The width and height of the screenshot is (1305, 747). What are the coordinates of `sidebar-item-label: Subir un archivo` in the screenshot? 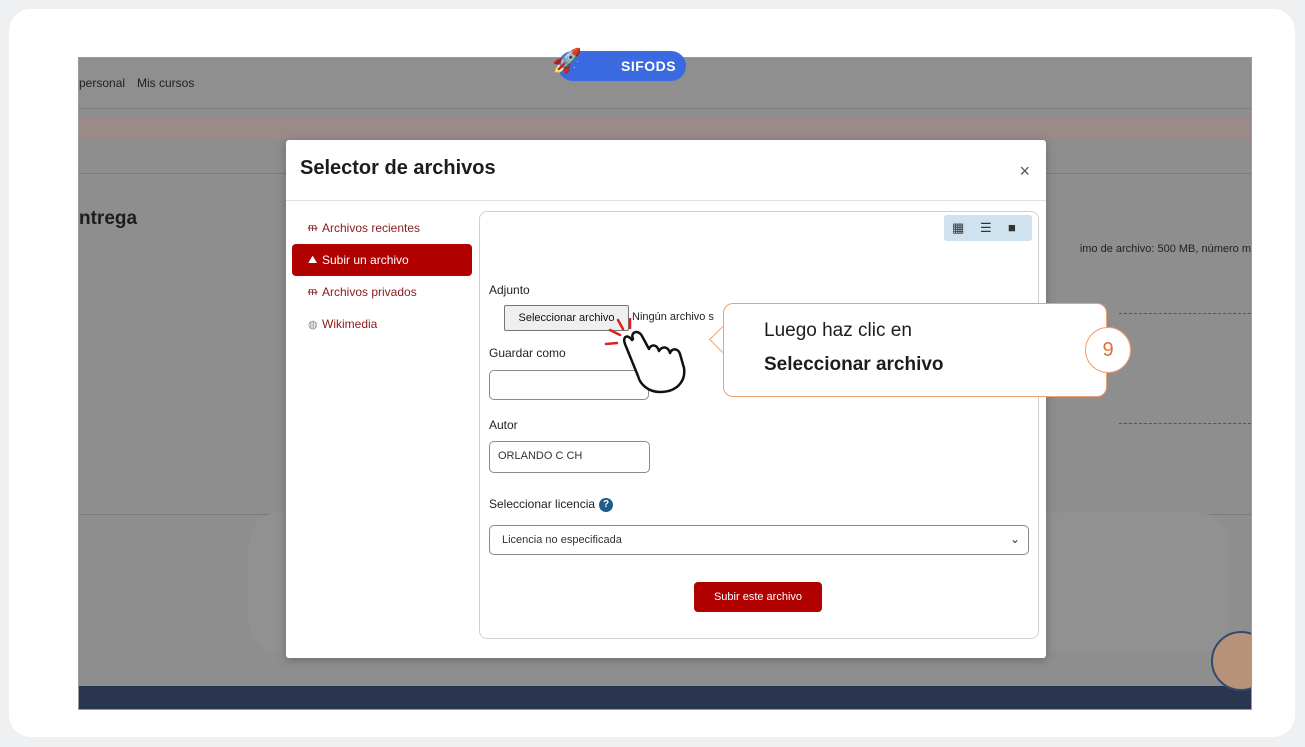 It's located at (365, 260).